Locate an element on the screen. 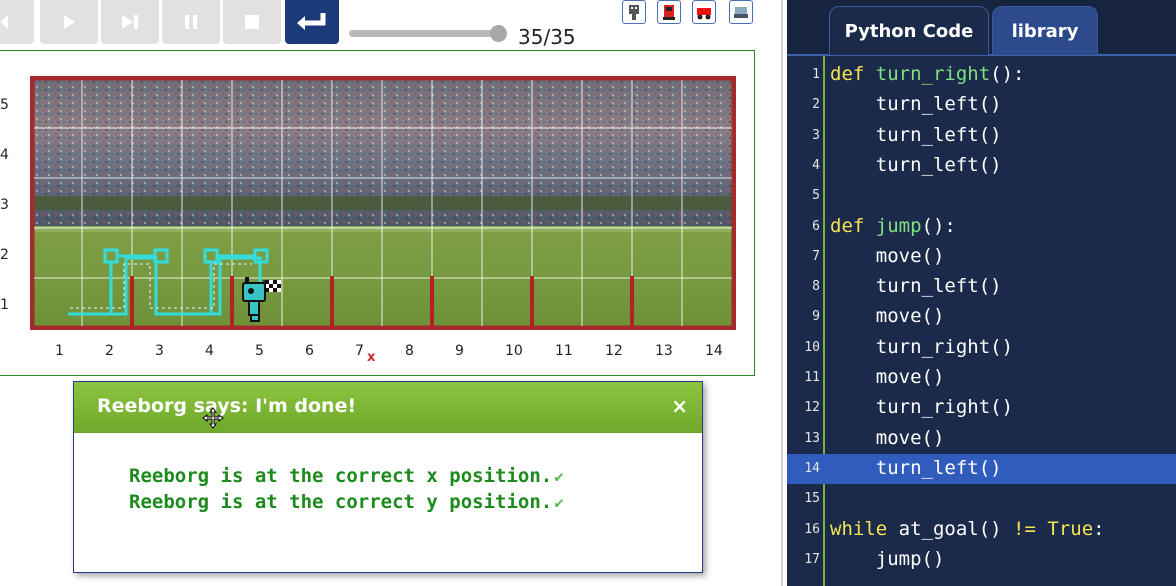  line-number: 1 is located at coordinates (816, 74).